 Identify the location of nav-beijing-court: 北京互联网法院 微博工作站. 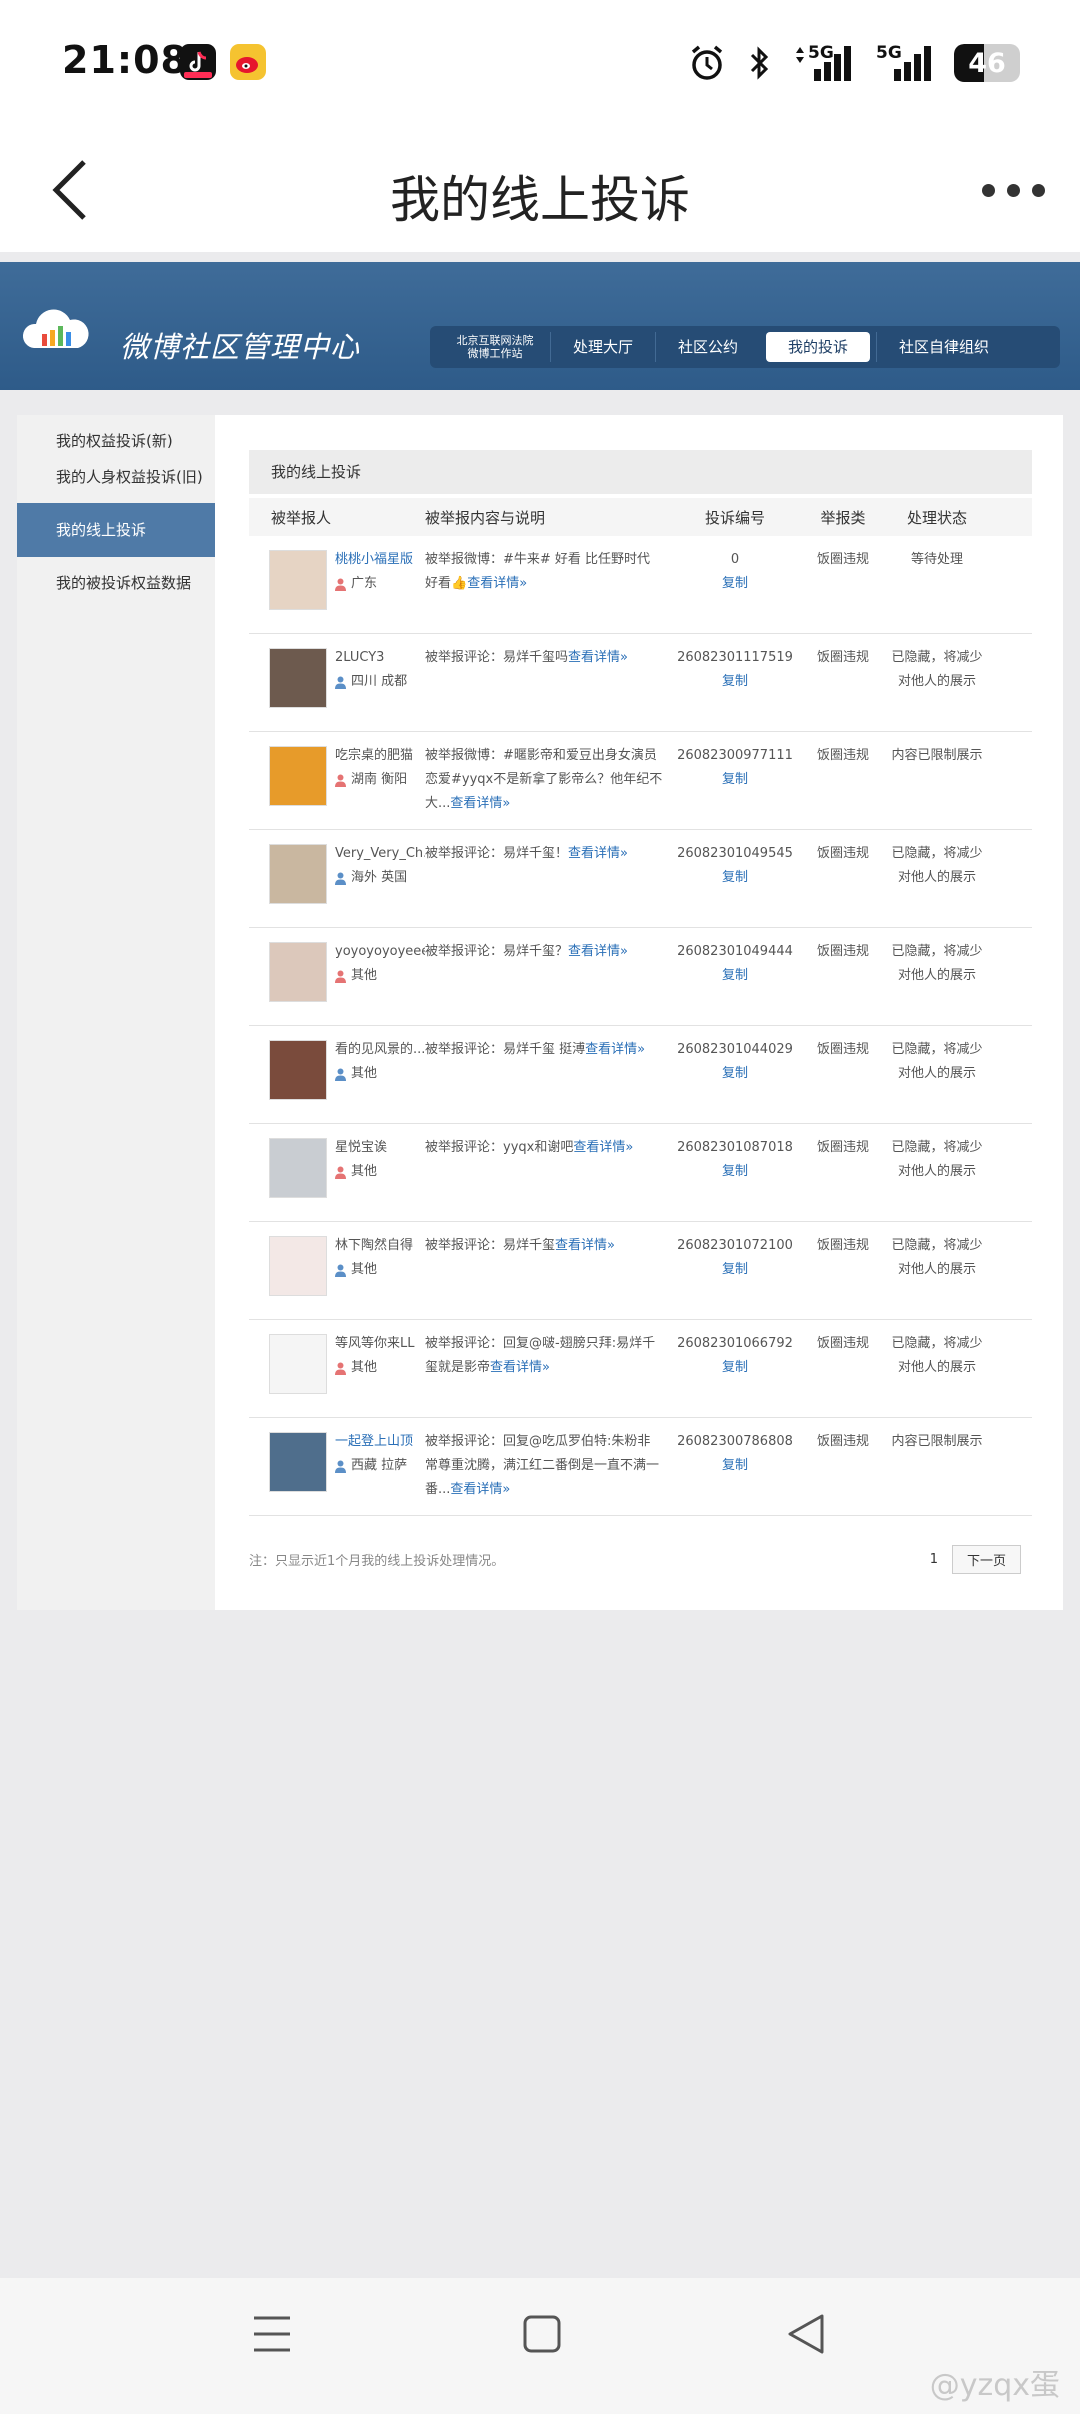
(495, 347).